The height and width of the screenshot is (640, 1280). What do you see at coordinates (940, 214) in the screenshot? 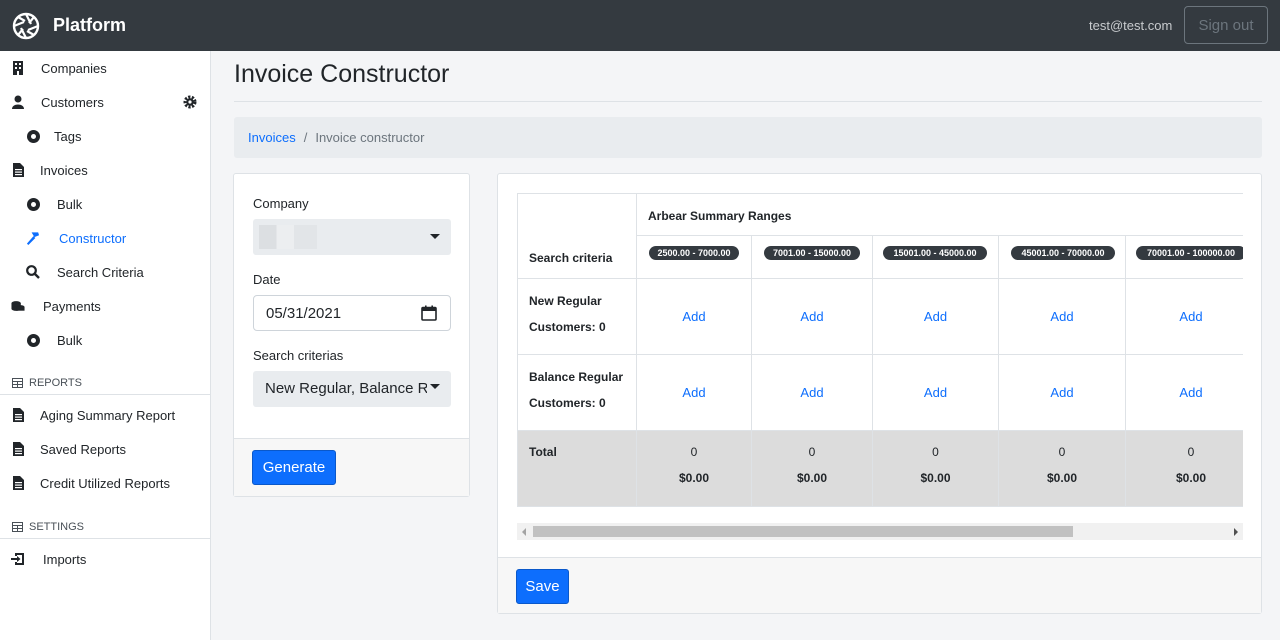
I see `ranges-header-cell: Arbear Summary Ranges` at bounding box center [940, 214].